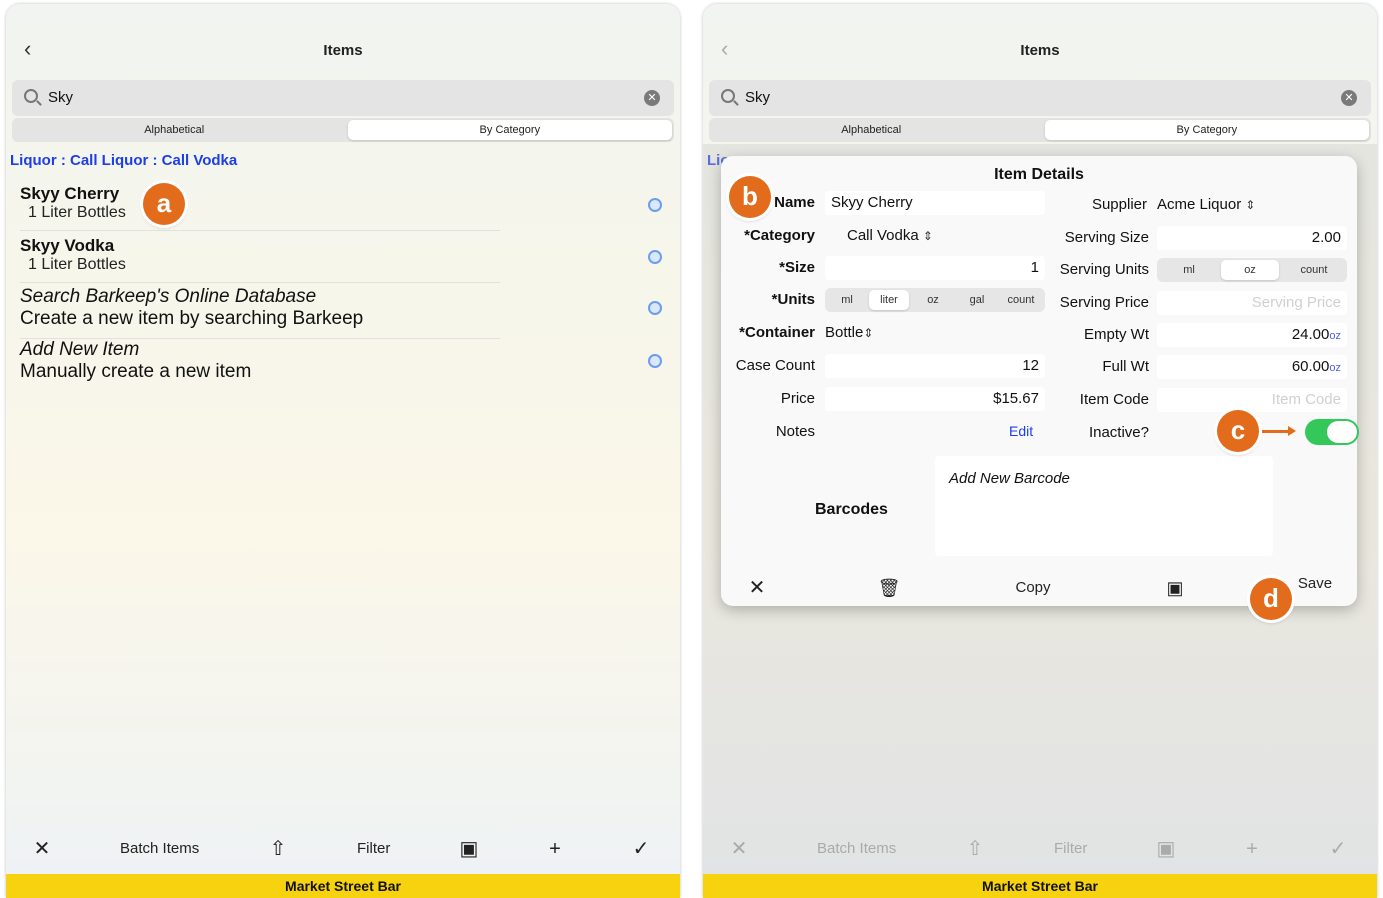  I want to click on full-wt-field: 60.00oz, so click(1252, 367).